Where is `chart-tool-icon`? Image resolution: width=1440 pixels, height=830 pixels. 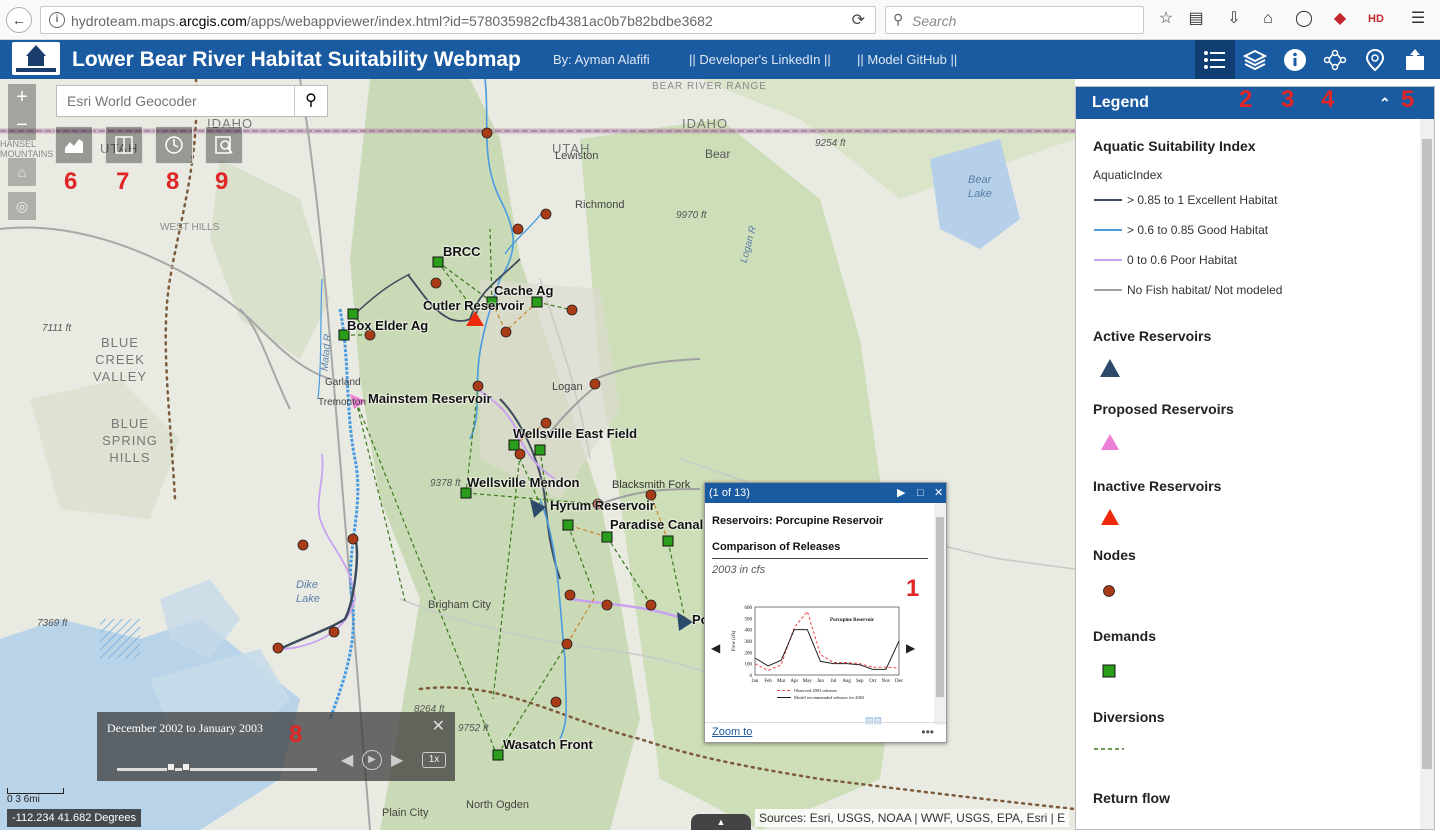 chart-tool-icon is located at coordinates (74, 145).